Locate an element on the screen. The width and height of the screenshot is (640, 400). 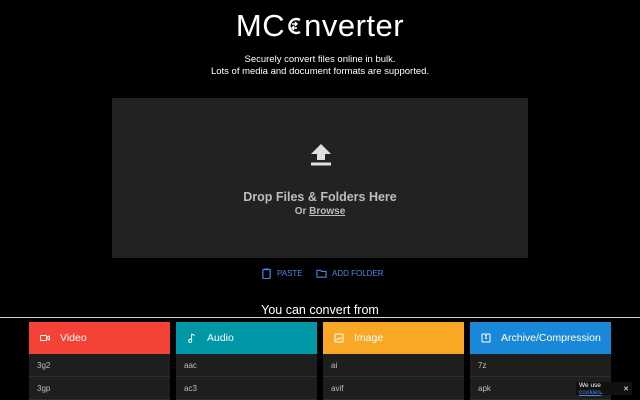
category-title: Video is located at coordinates (73, 338).